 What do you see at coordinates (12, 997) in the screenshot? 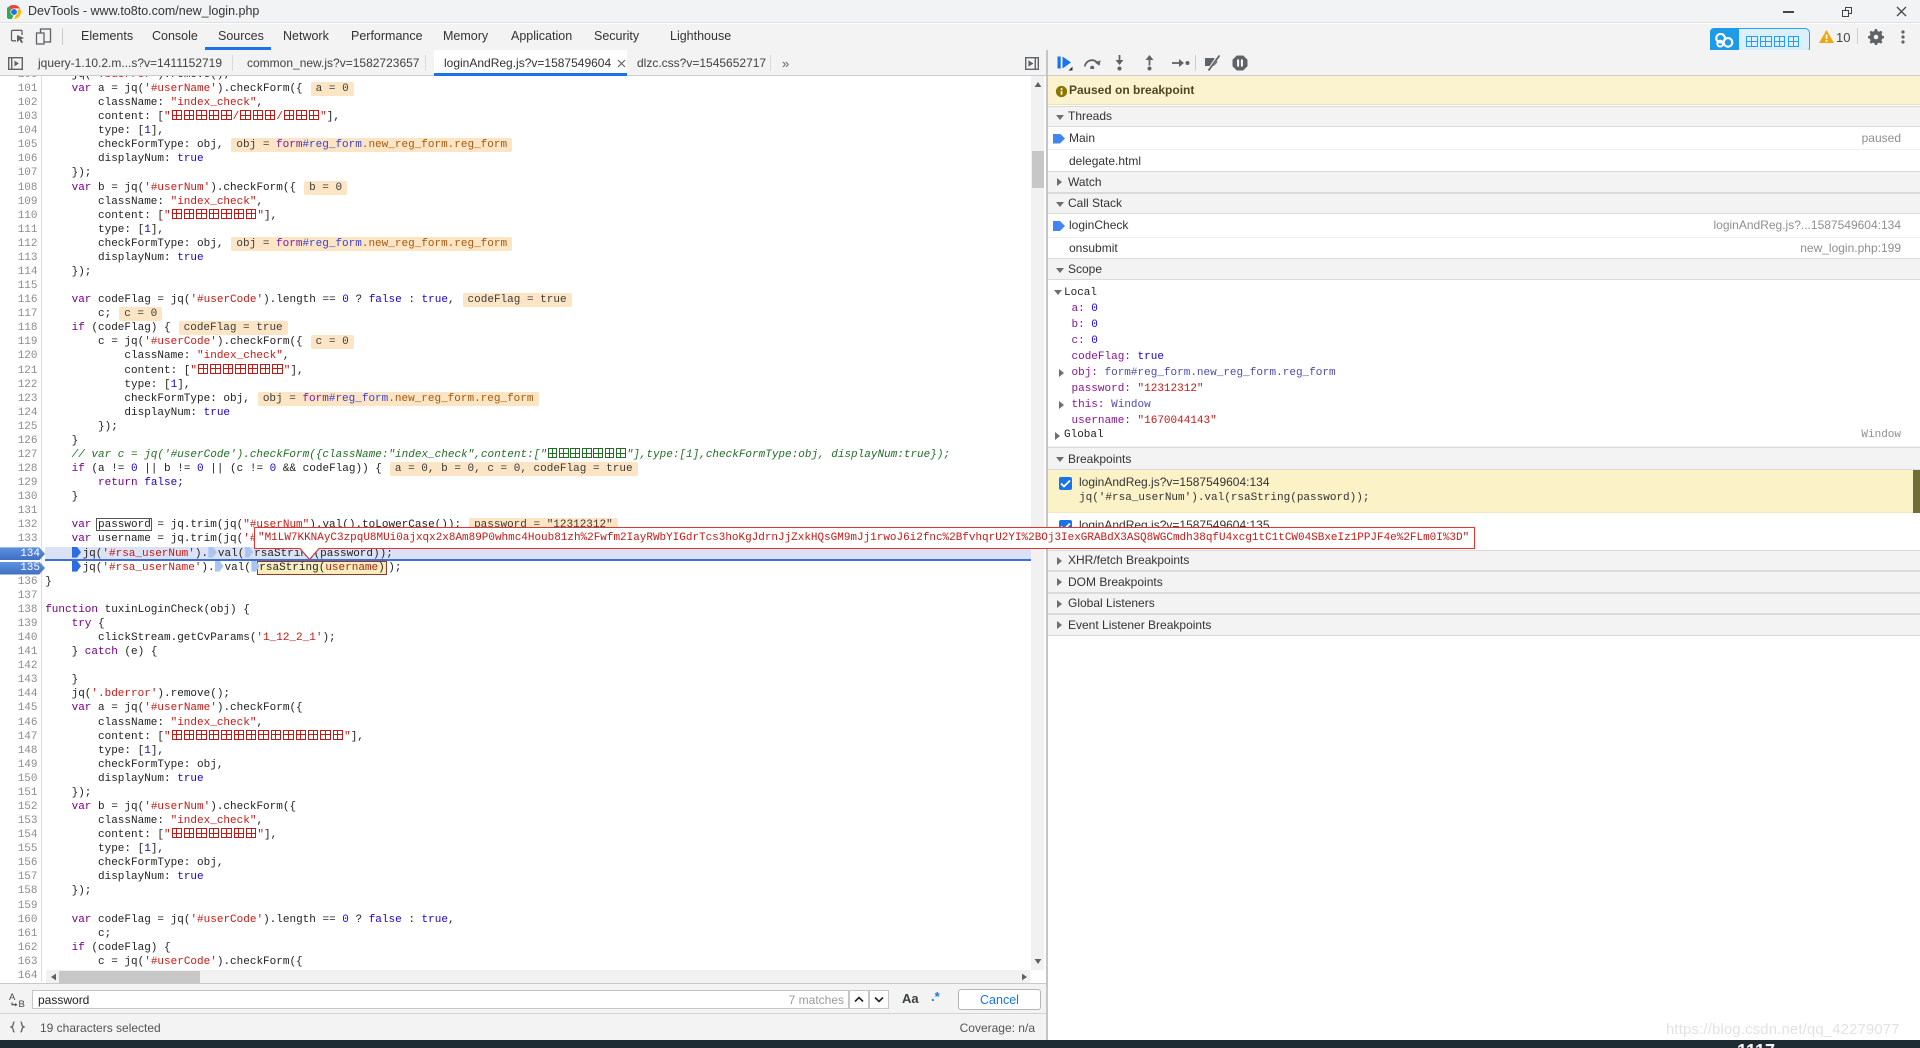
I see `svg-text: A` at bounding box center [12, 997].